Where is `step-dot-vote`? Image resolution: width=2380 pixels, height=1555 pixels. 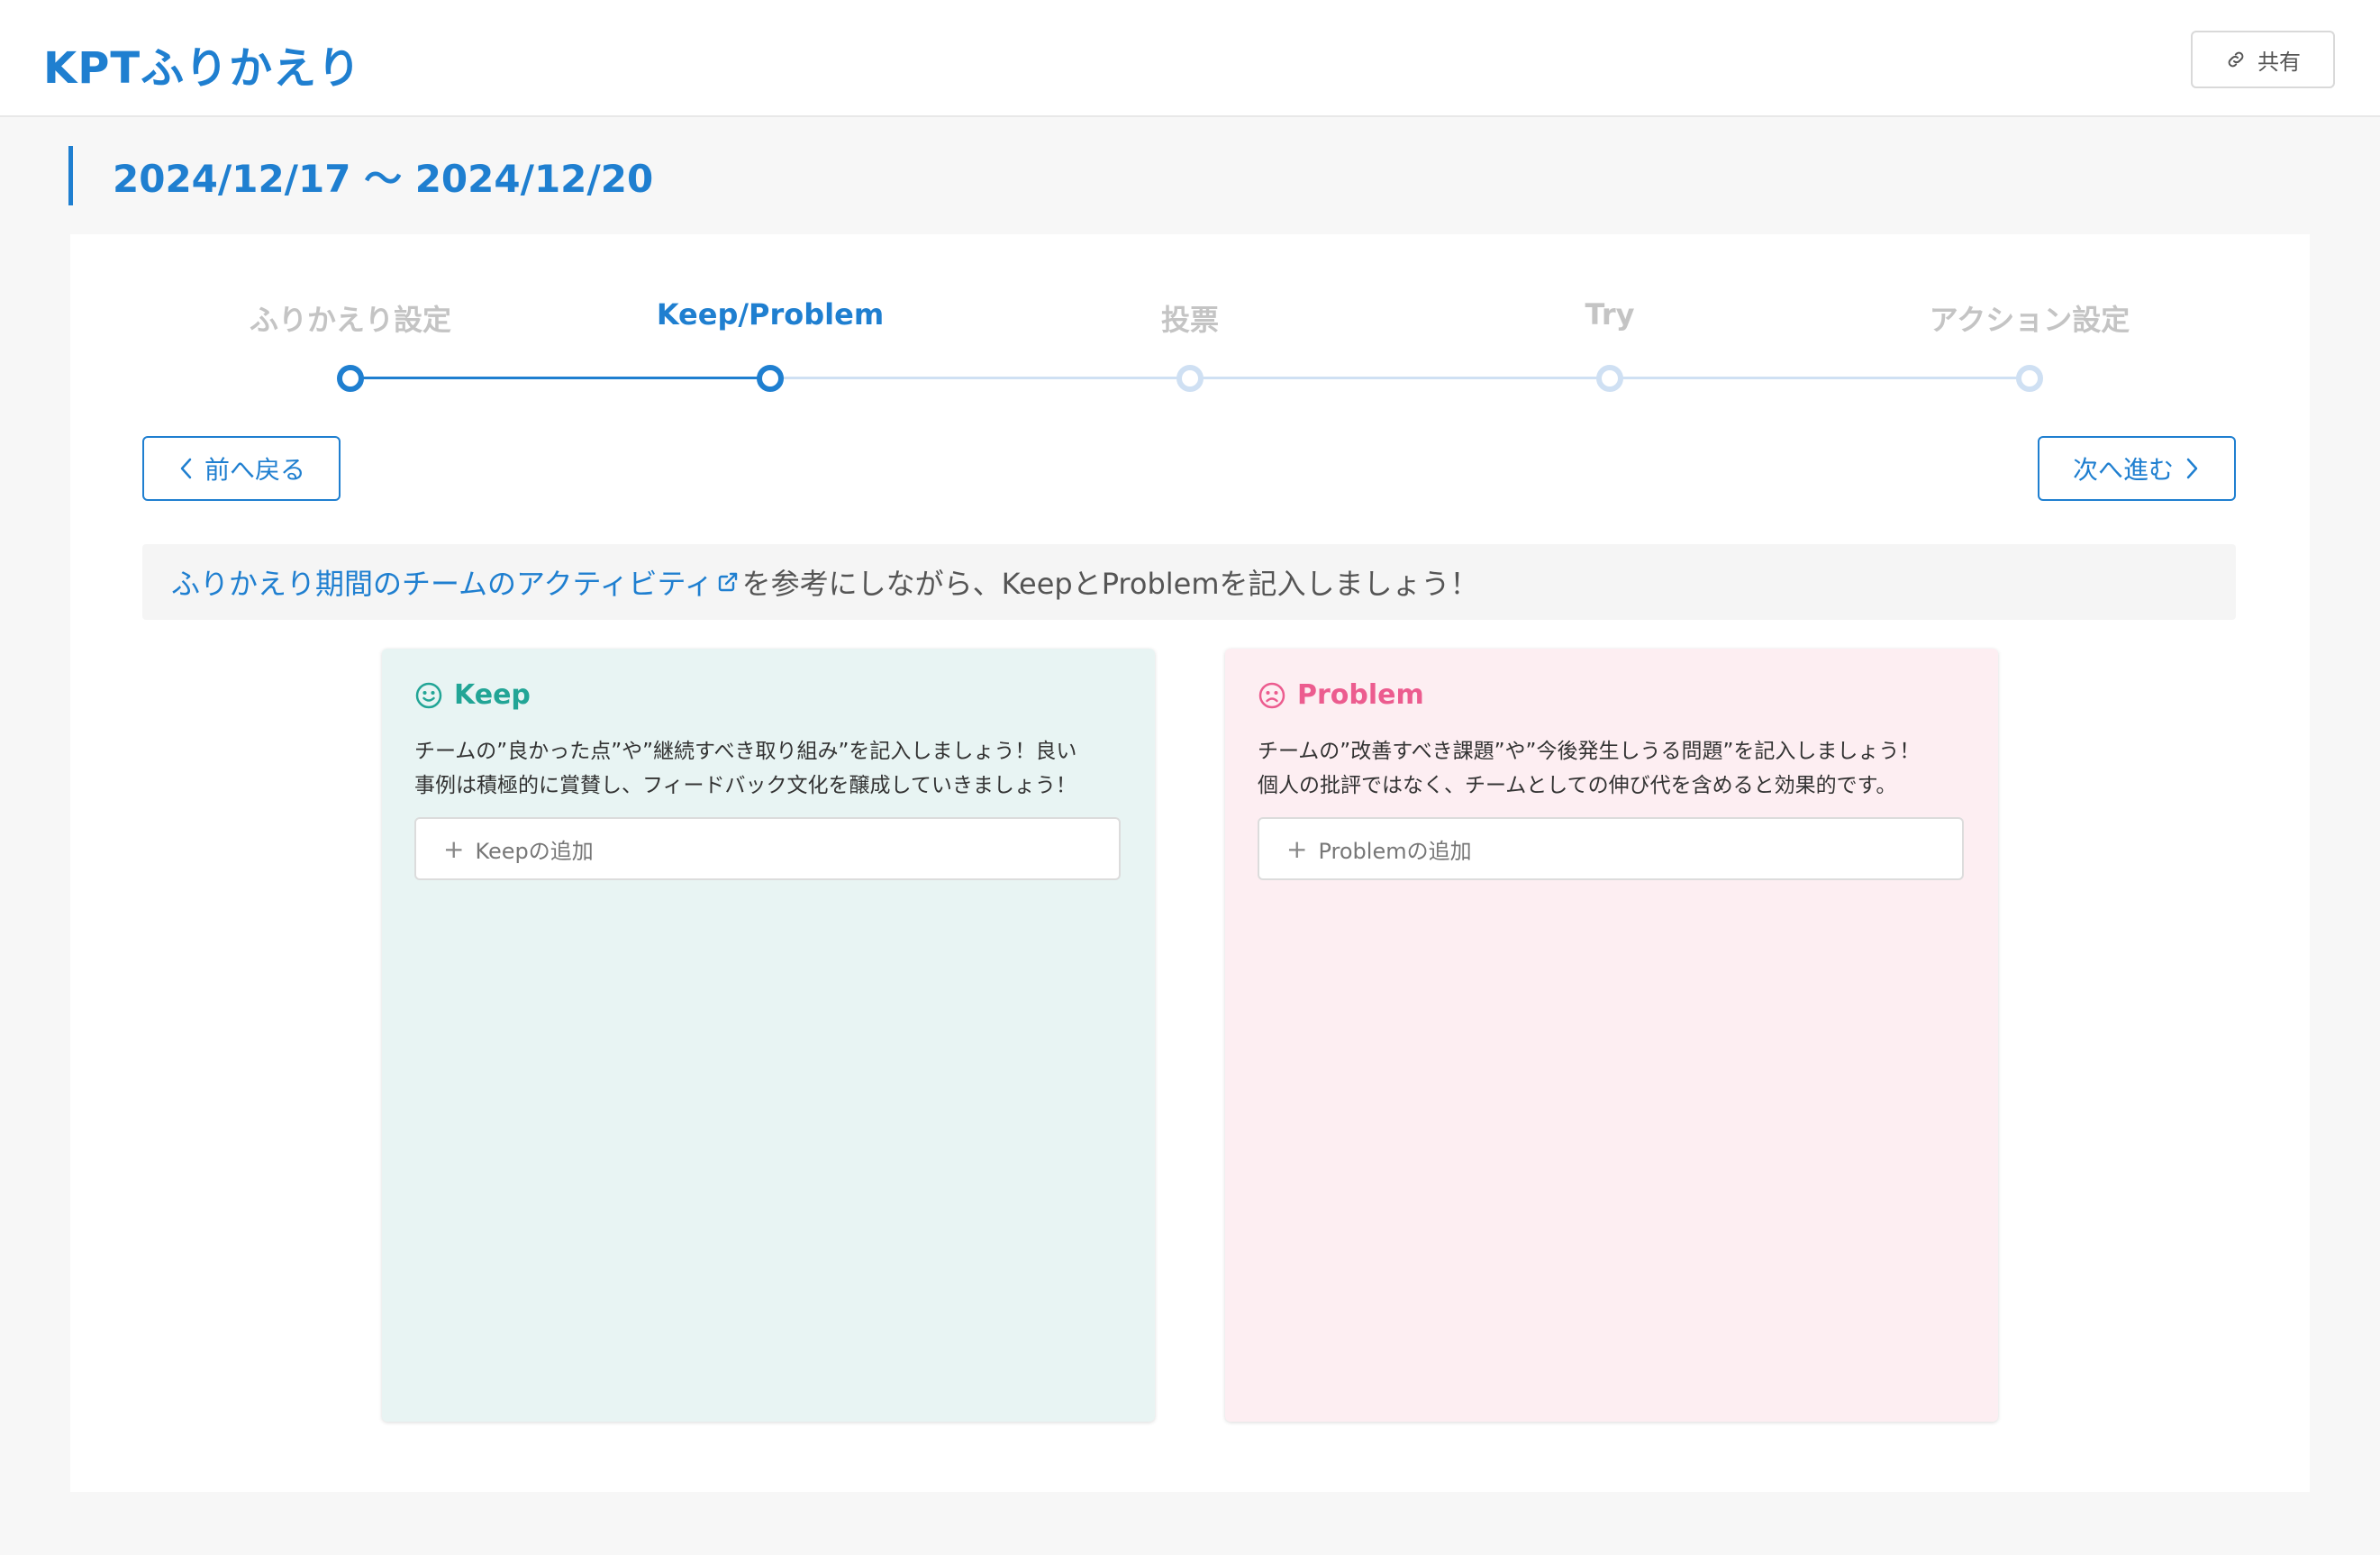
step-dot-vote is located at coordinates (1190, 378).